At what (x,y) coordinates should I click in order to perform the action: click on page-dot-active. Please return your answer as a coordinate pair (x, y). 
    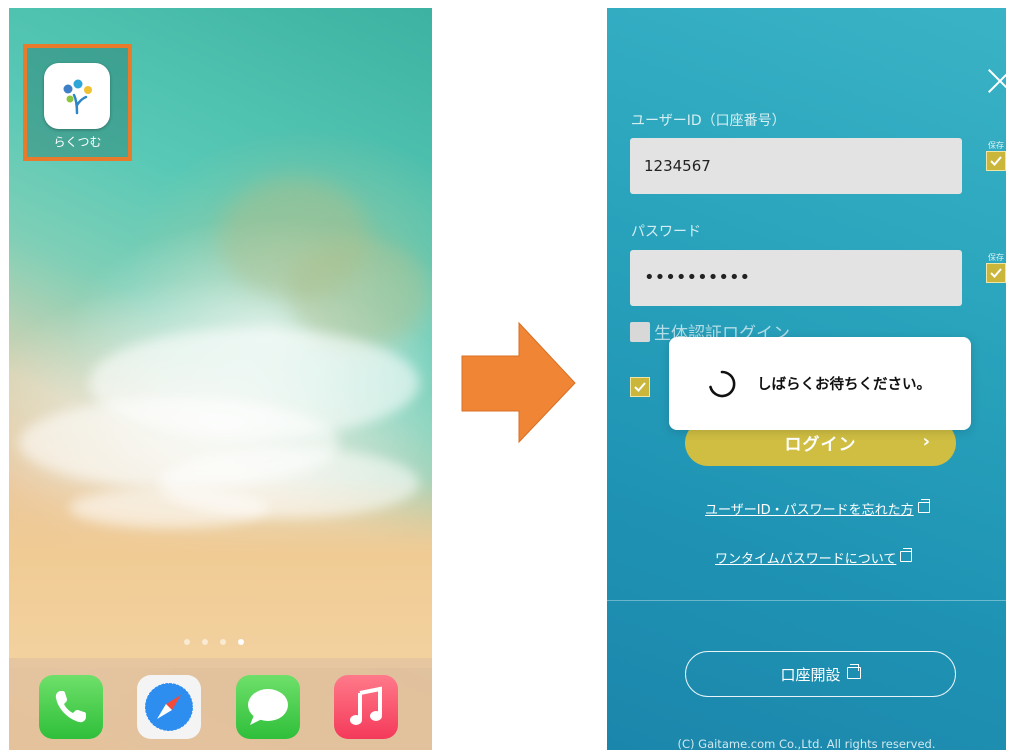
    Looking at the image, I should click on (241, 642).